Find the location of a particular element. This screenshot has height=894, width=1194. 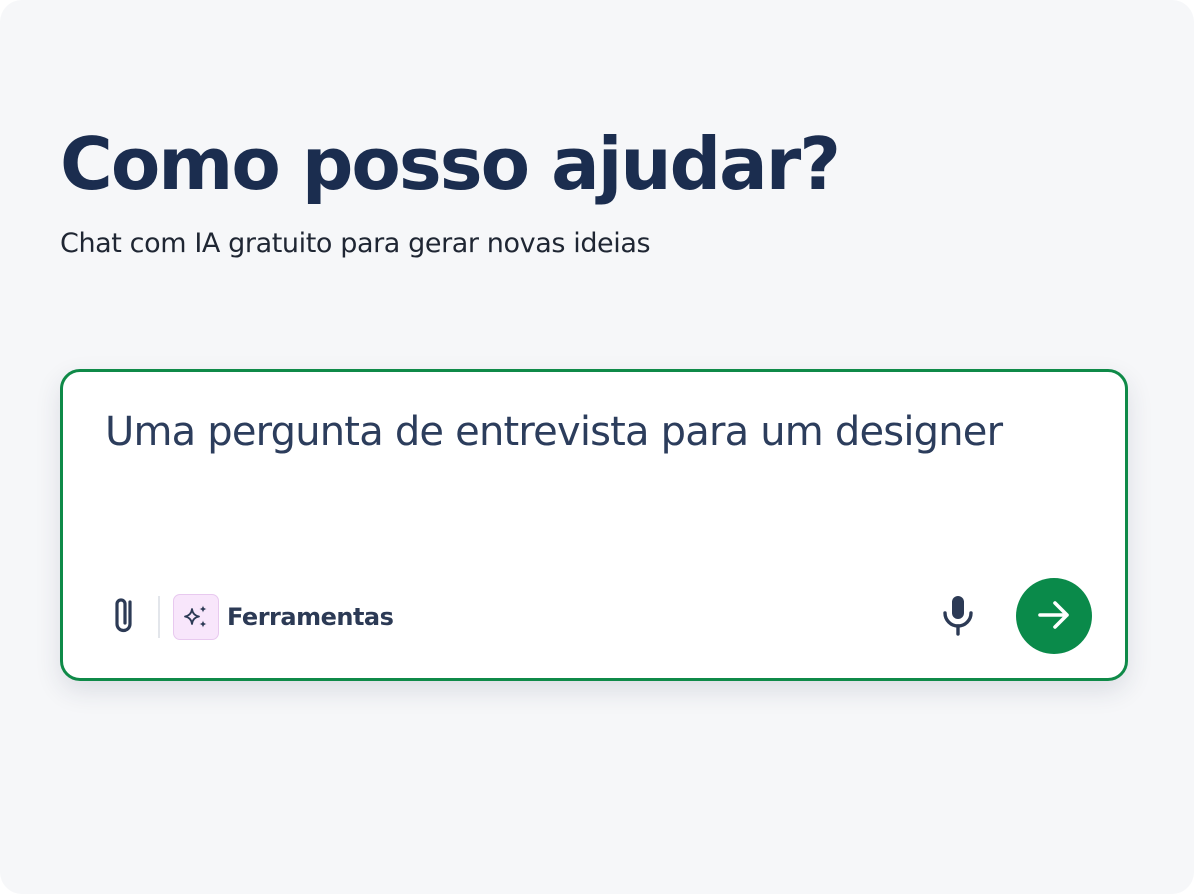

paperclip-icon is located at coordinates (125, 617).